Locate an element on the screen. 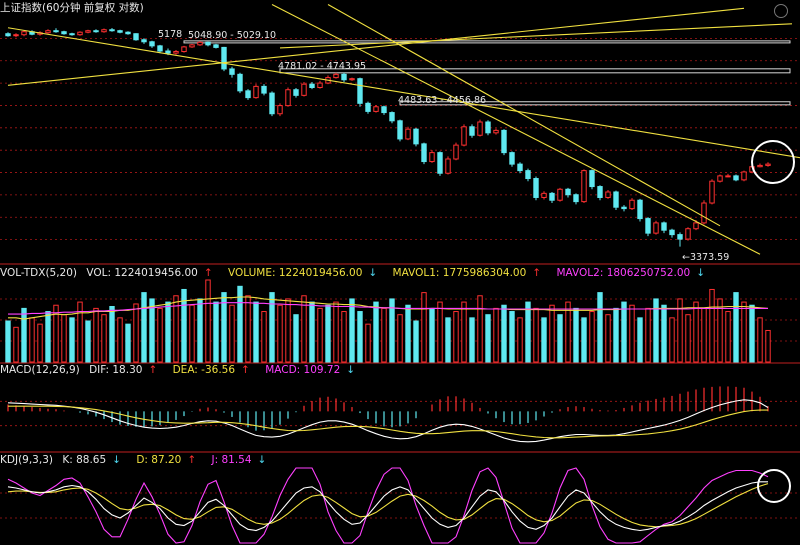 The width and height of the screenshot is (800, 545). price-label-low: ←3373.59 is located at coordinates (706, 257).